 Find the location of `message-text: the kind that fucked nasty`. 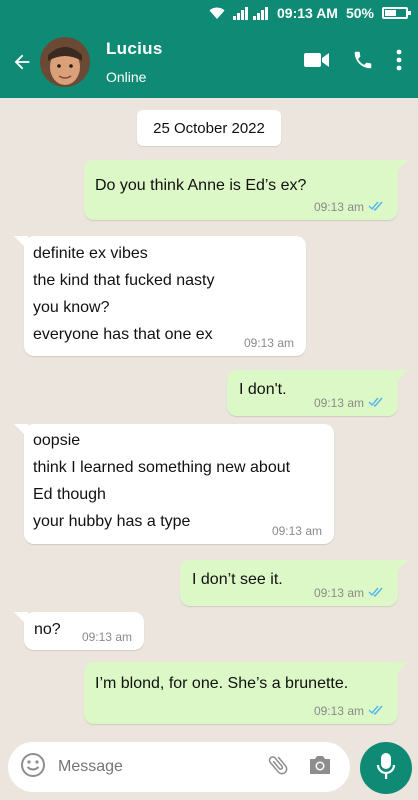

message-text: the kind that fucked nasty is located at coordinates (124, 280).